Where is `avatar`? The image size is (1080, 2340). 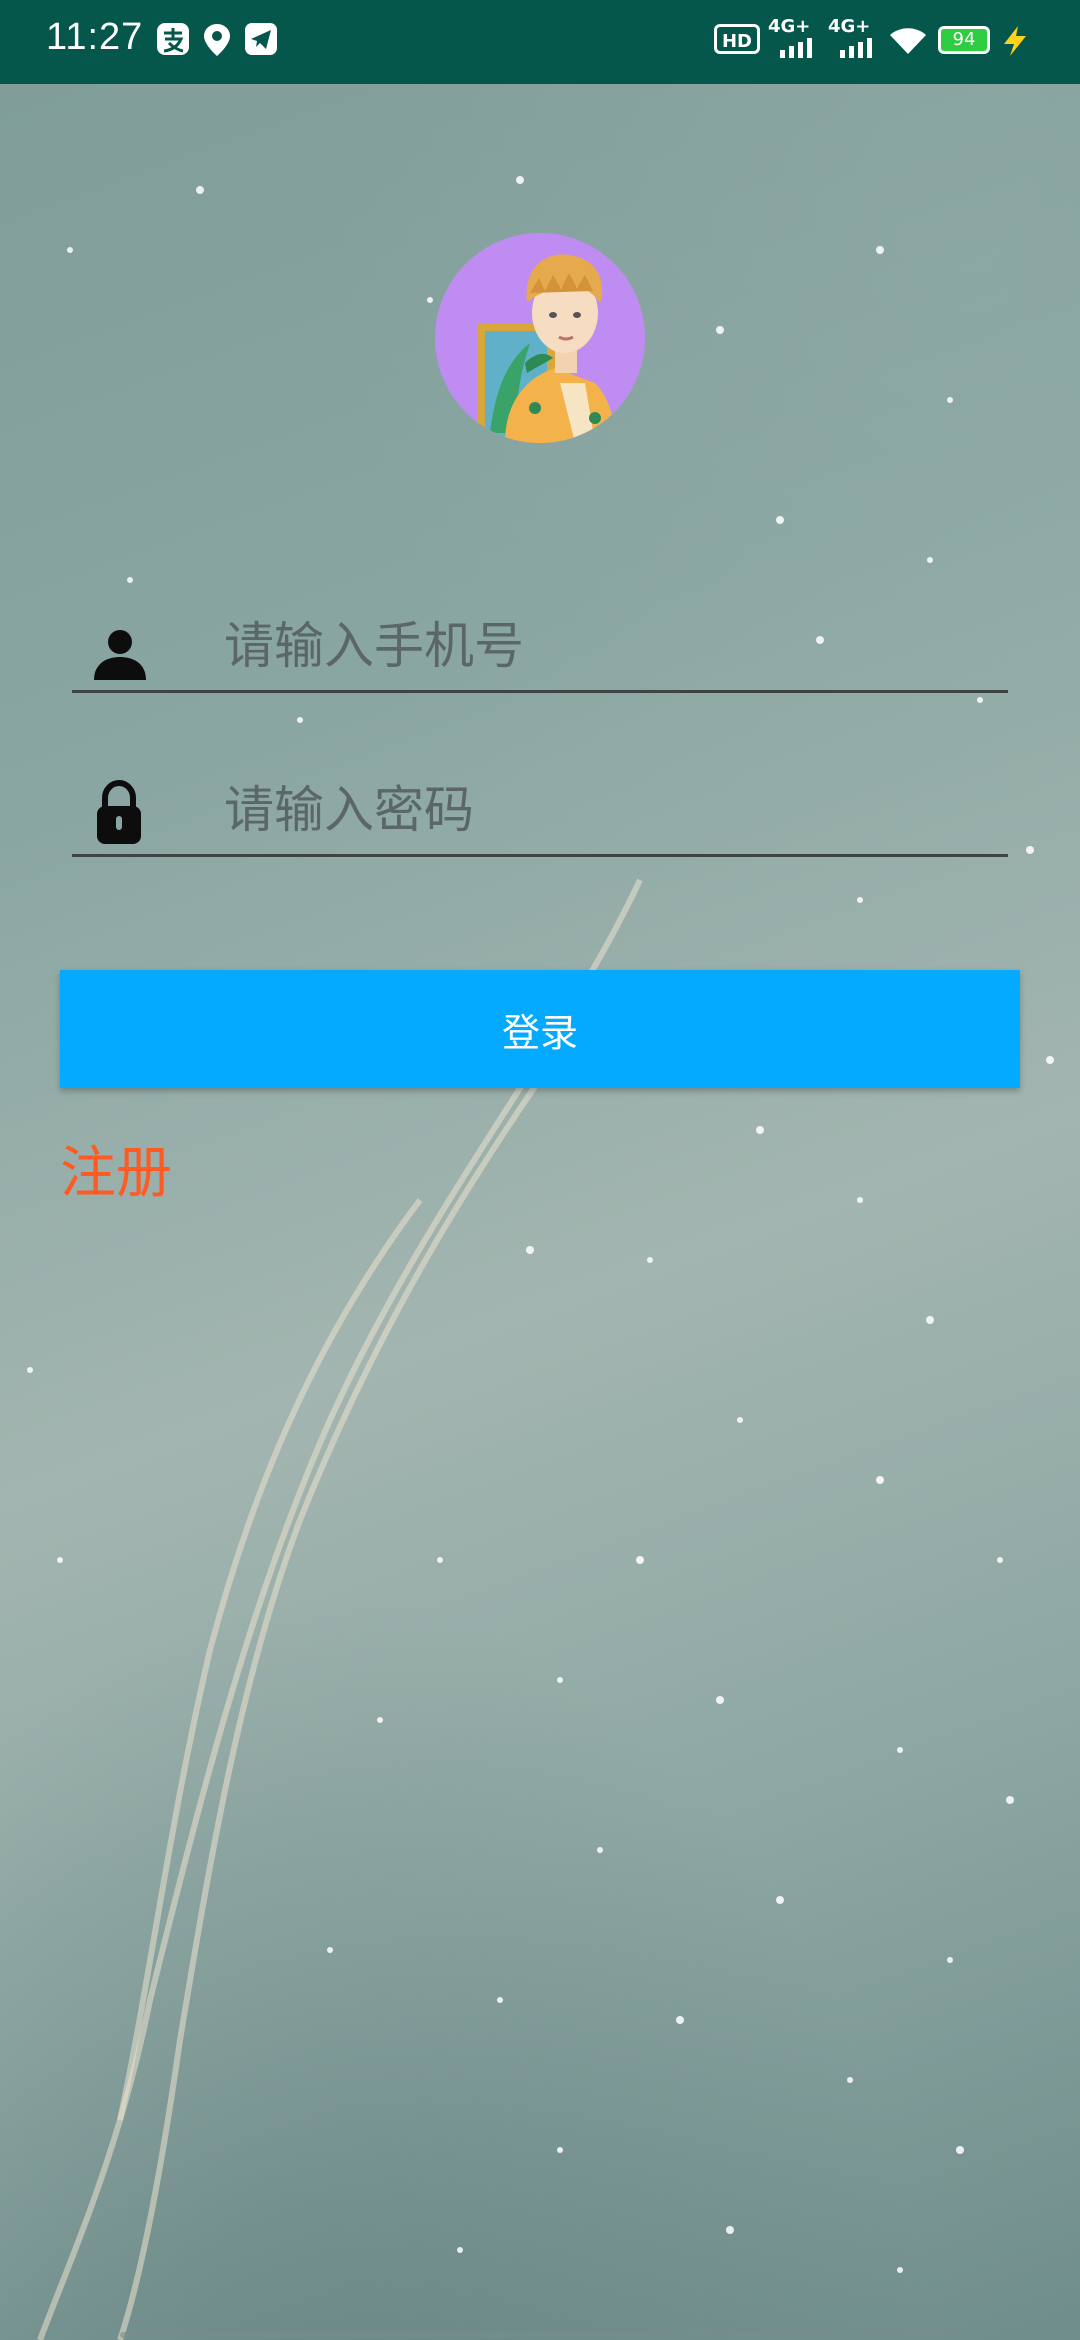 avatar is located at coordinates (540, 338).